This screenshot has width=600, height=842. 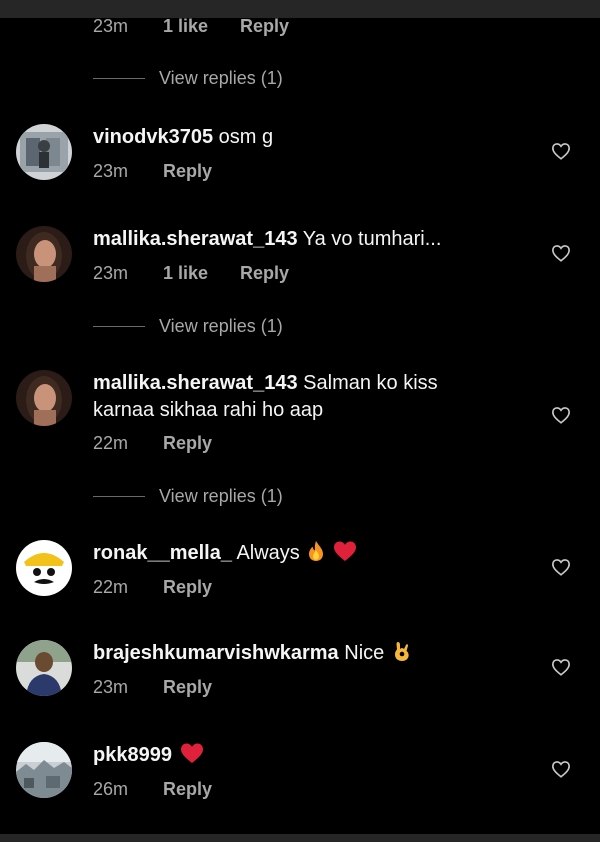 What do you see at coordinates (268, 553) in the screenshot?
I see `comment-text: Always` at bounding box center [268, 553].